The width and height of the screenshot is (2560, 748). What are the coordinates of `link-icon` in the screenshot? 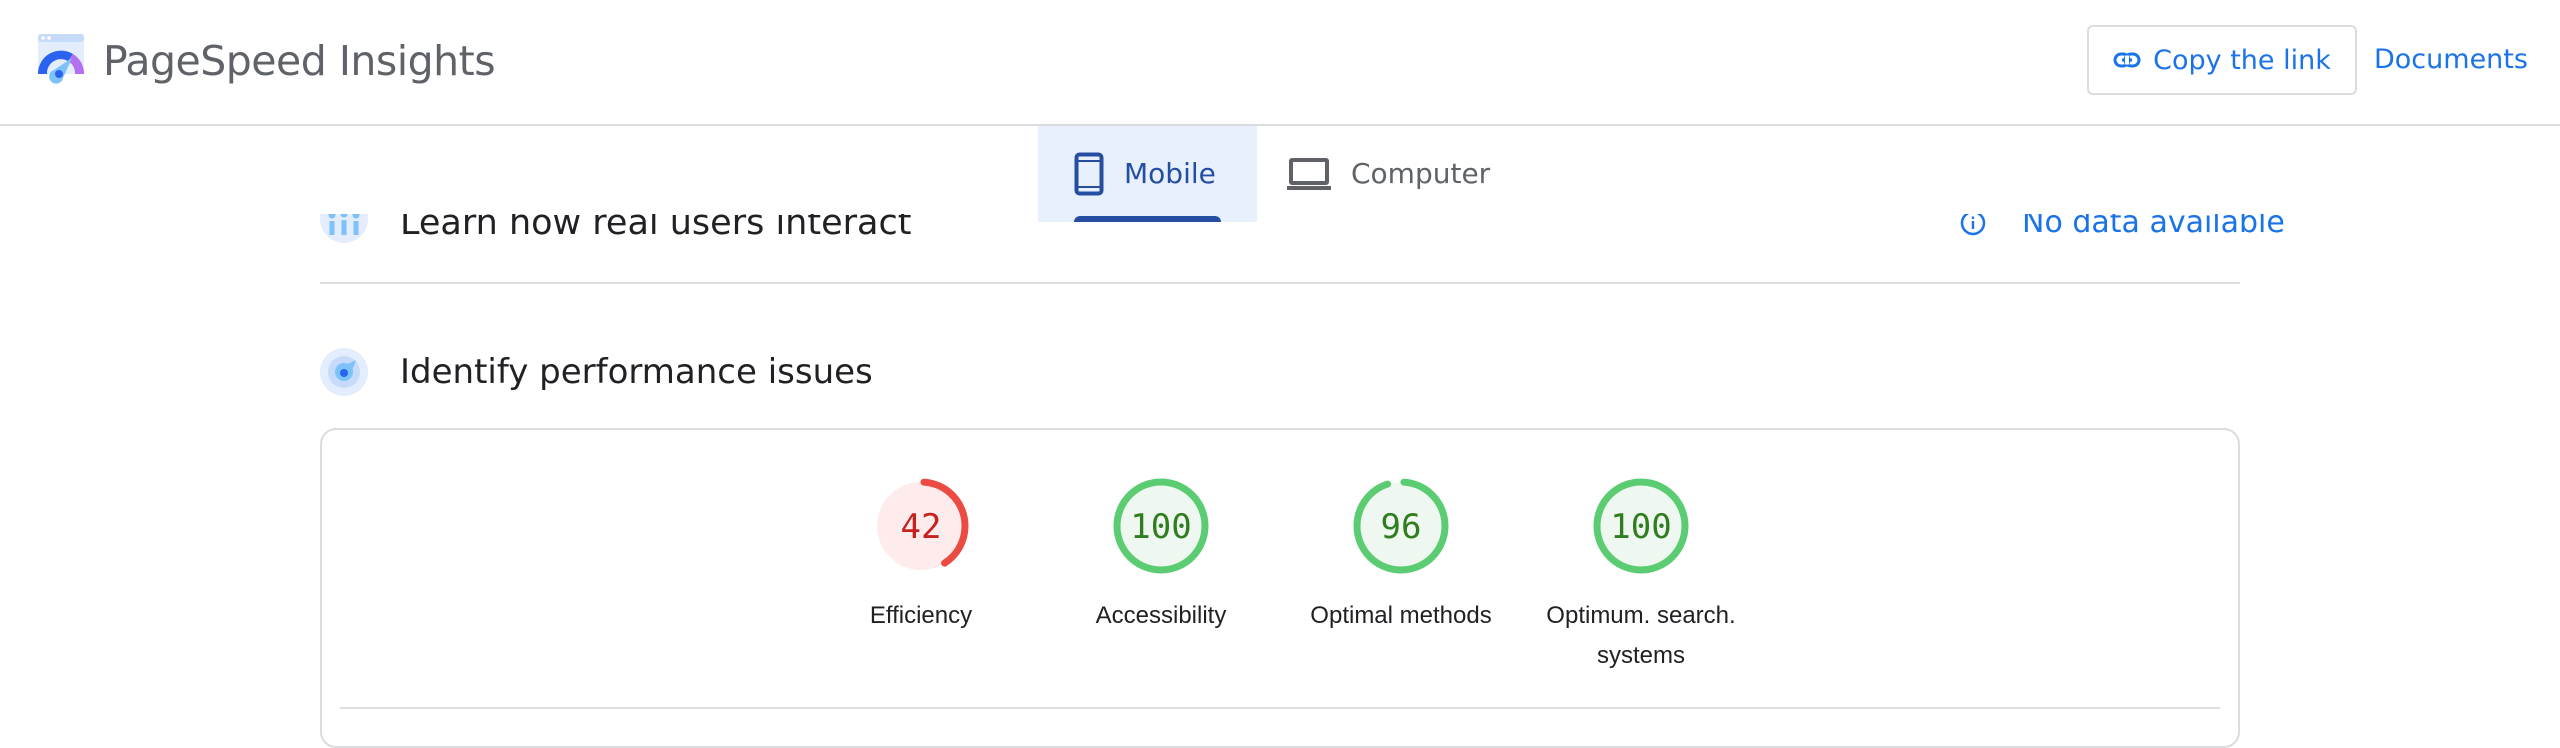 It's located at (2127, 60).